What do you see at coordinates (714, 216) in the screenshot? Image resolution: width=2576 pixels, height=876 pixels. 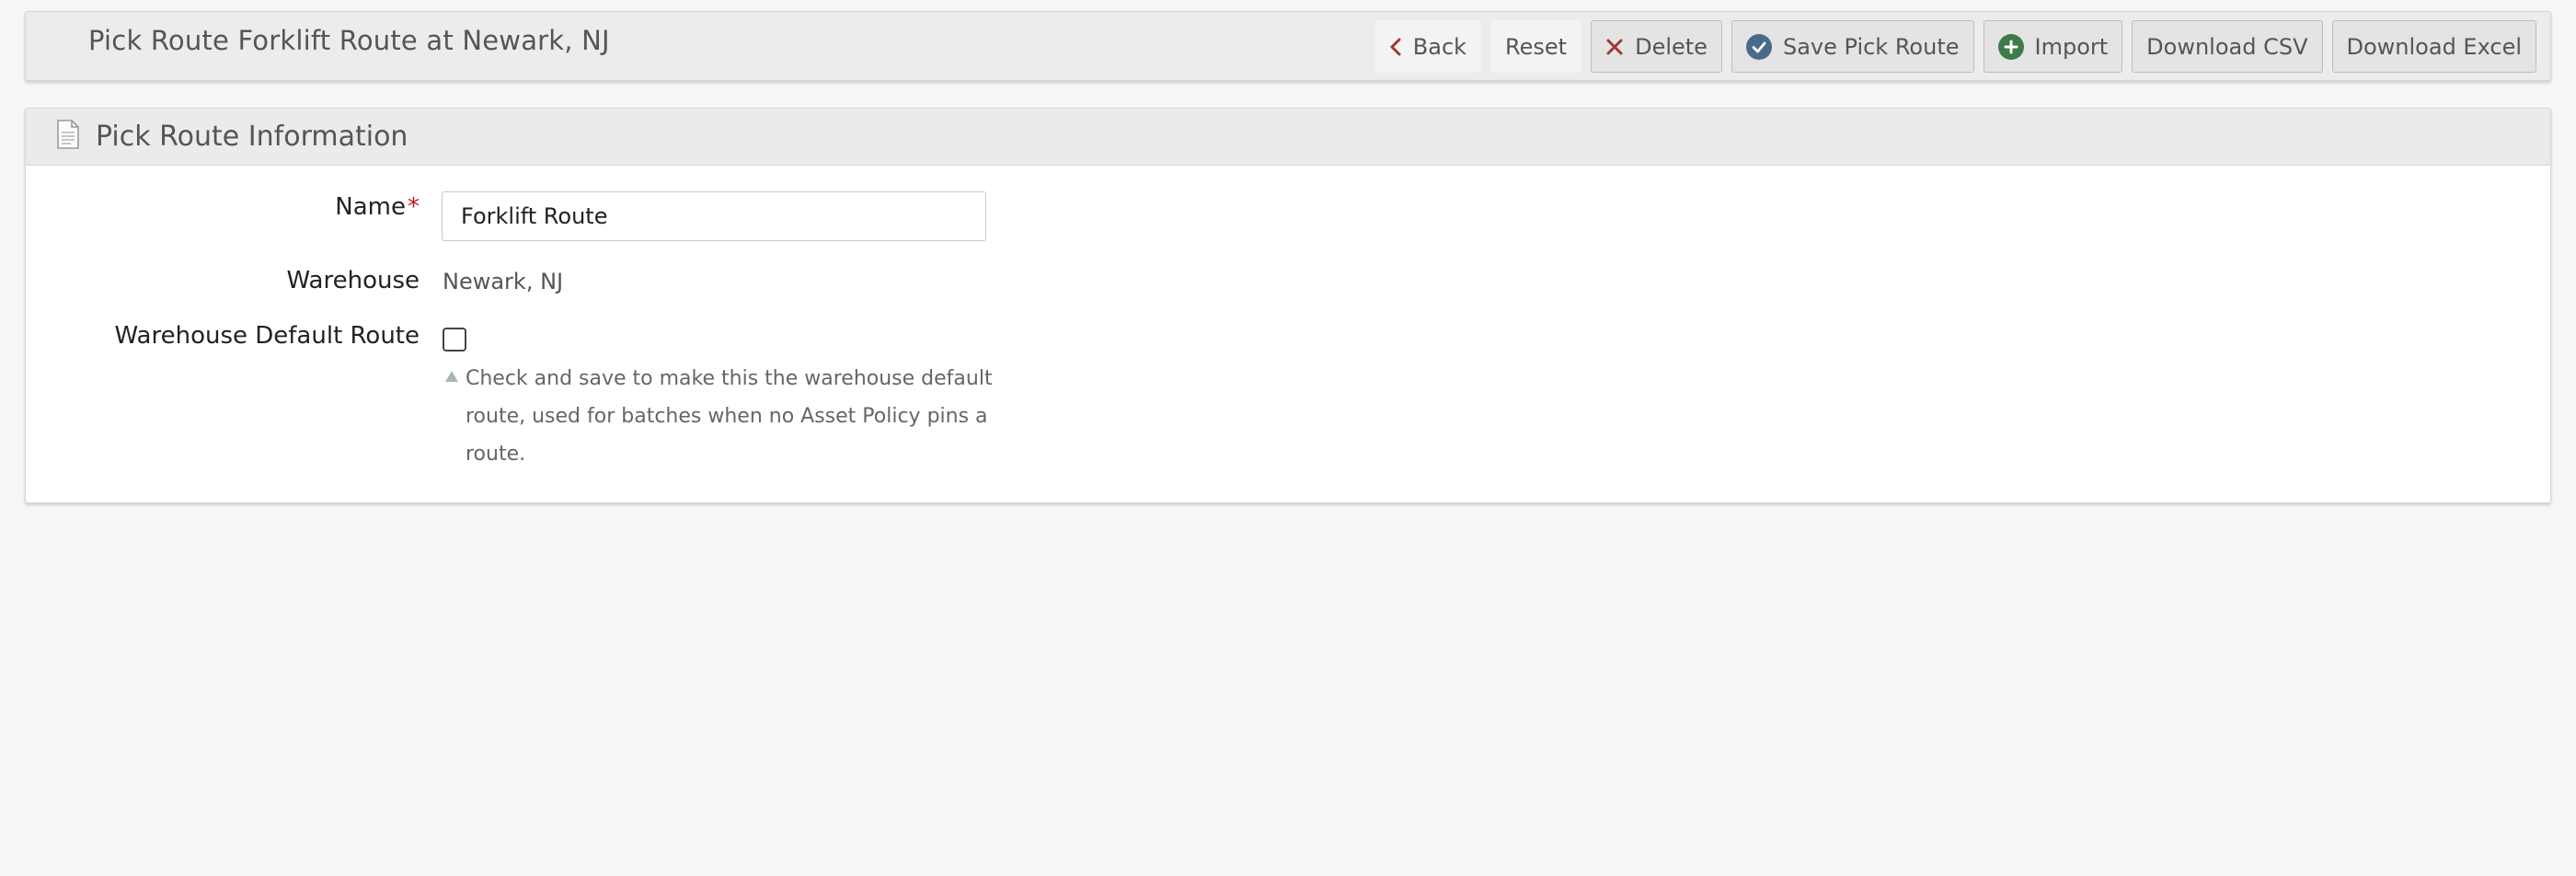 I see `name-input` at bounding box center [714, 216].